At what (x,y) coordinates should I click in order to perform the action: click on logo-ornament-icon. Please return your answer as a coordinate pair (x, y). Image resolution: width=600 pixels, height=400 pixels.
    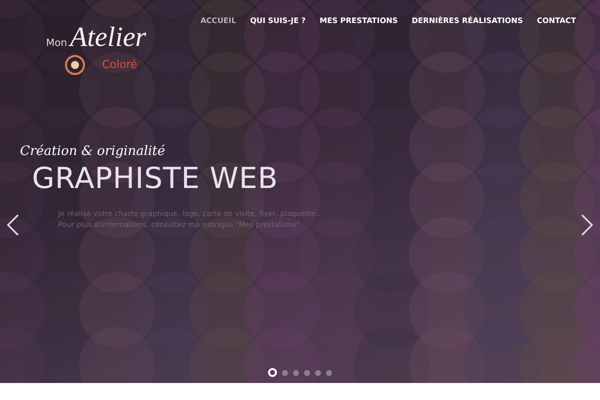
    Looking at the image, I should click on (75, 65).